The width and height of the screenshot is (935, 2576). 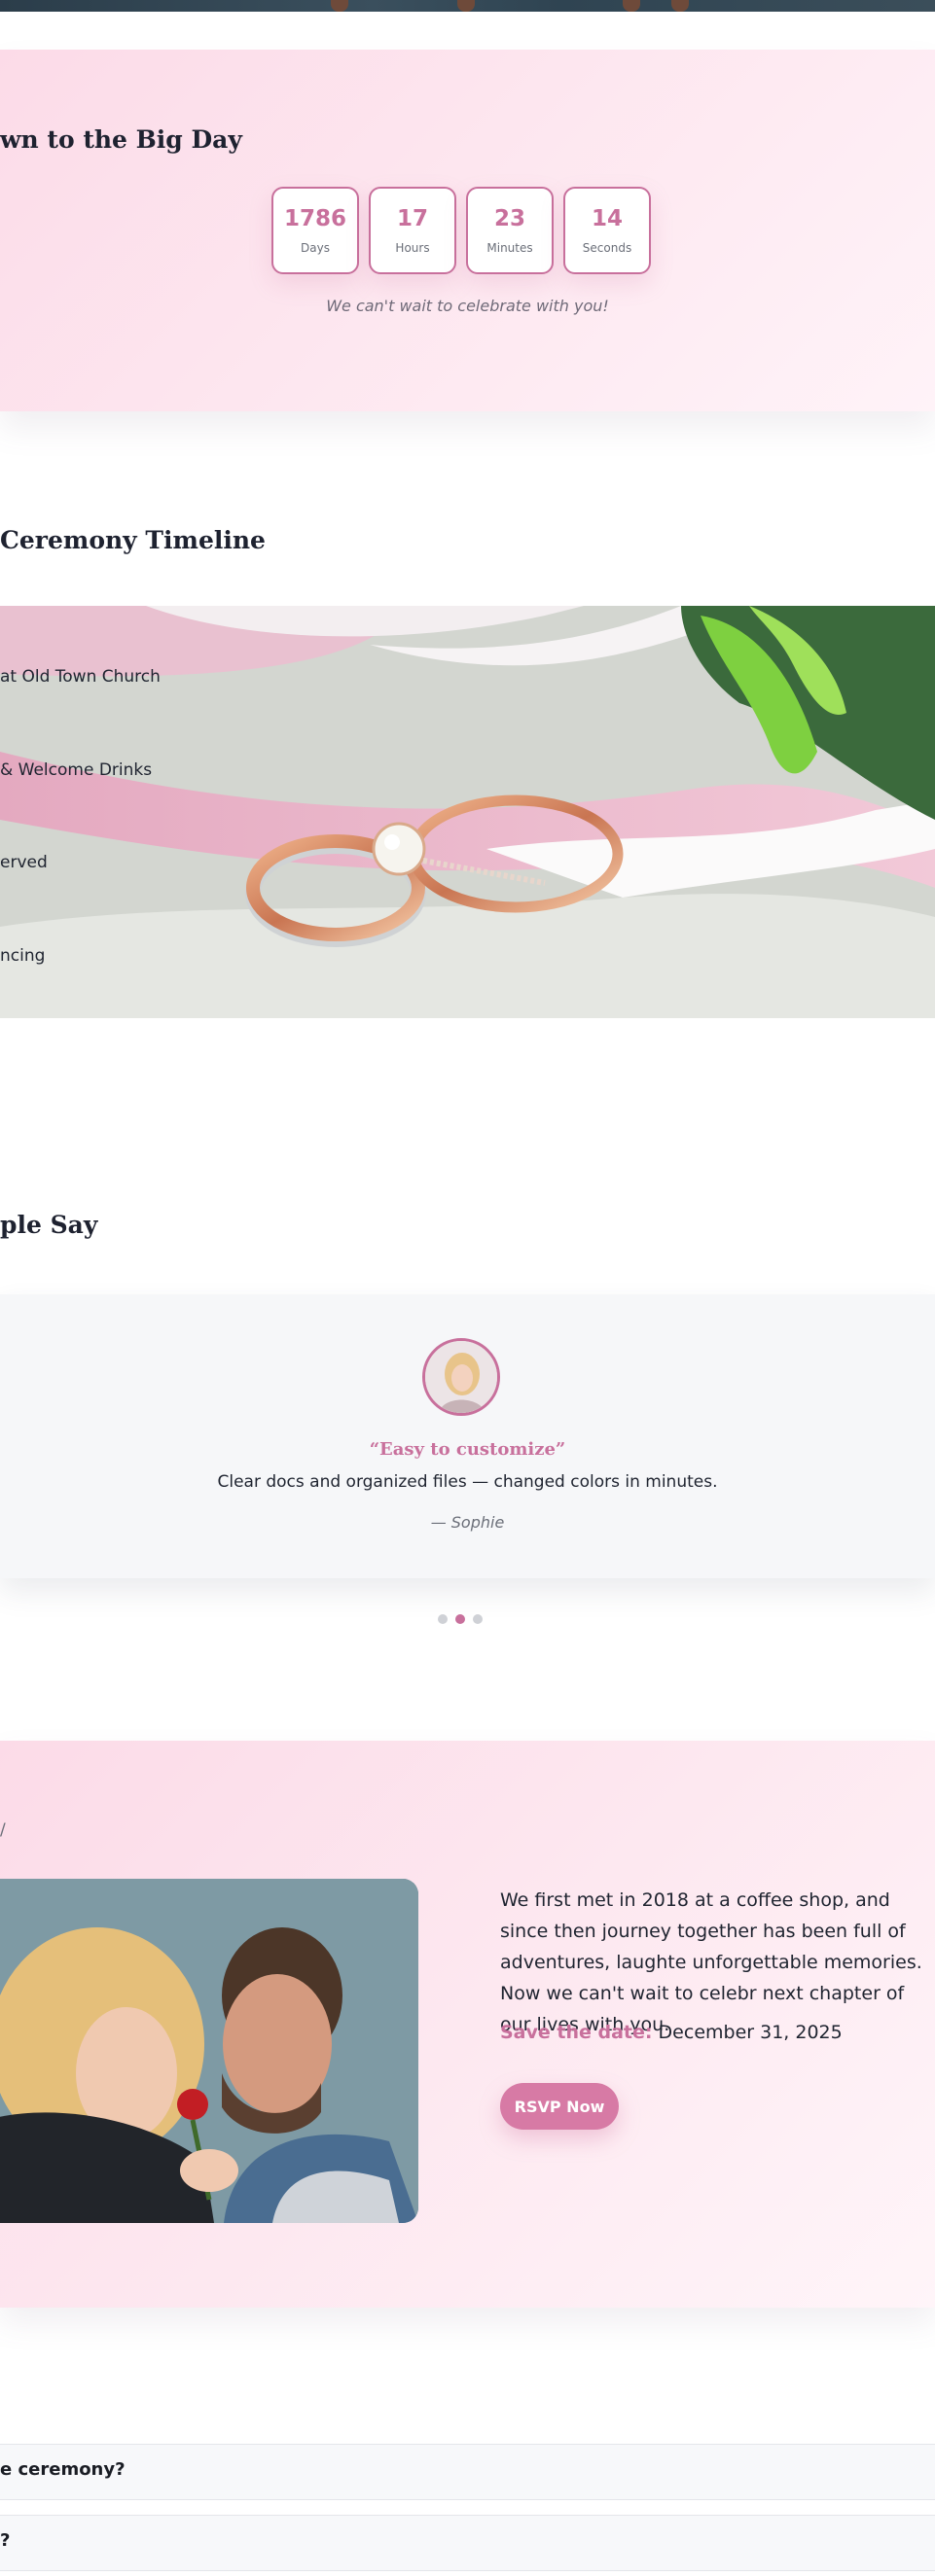 What do you see at coordinates (49, 1225) in the screenshot?
I see `testimonials-title: ple Say` at bounding box center [49, 1225].